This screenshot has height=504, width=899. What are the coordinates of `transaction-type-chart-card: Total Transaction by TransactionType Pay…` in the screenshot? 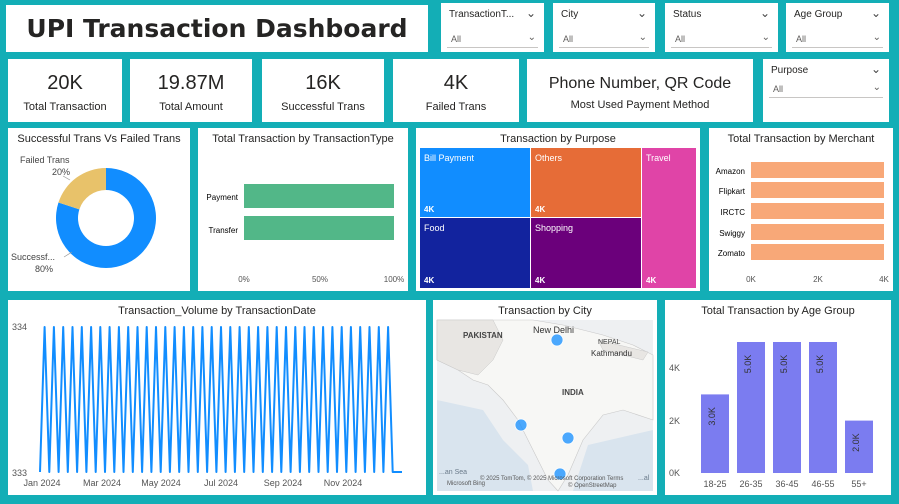 It's located at (303, 209).